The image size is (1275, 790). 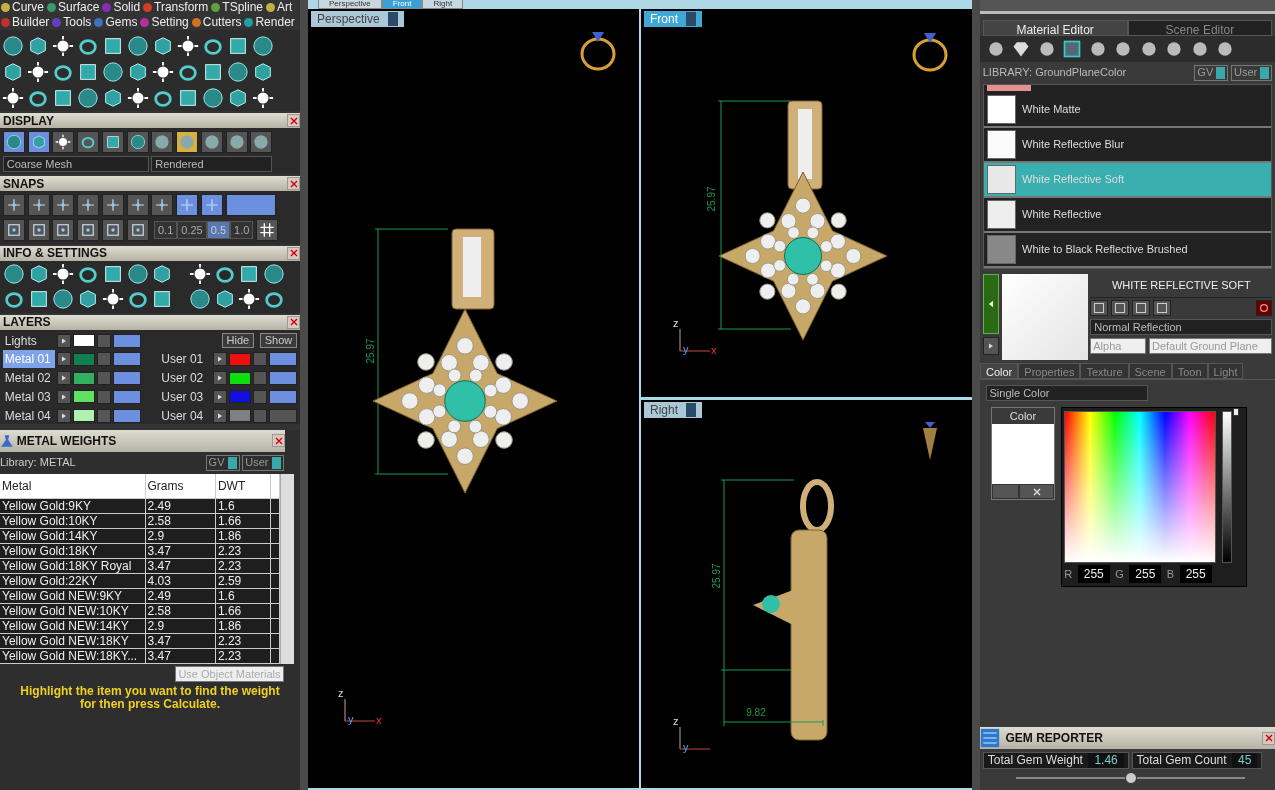 What do you see at coordinates (1036, 492) in the screenshot?
I see `clear-button` at bounding box center [1036, 492].